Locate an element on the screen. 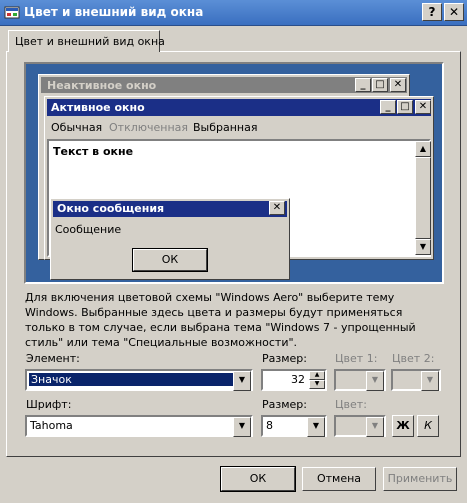 This screenshot has width=467, height=503. message-ok-button: ОК is located at coordinates (170, 260).